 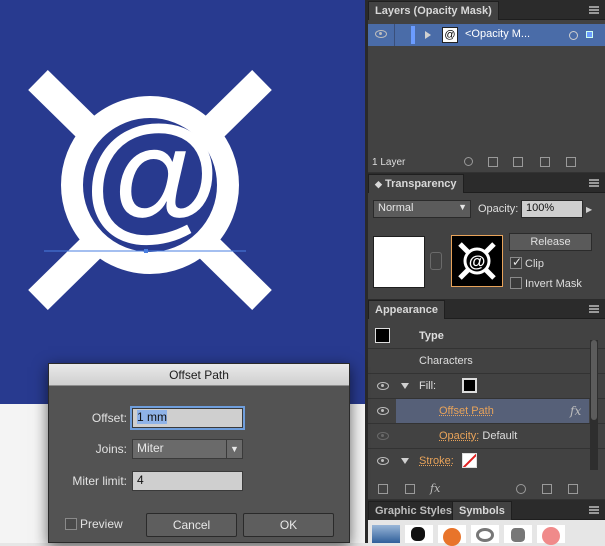 What do you see at coordinates (99, 481) in the screenshot?
I see `miter-limit-label: Miter limit:` at bounding box center [99, 481].